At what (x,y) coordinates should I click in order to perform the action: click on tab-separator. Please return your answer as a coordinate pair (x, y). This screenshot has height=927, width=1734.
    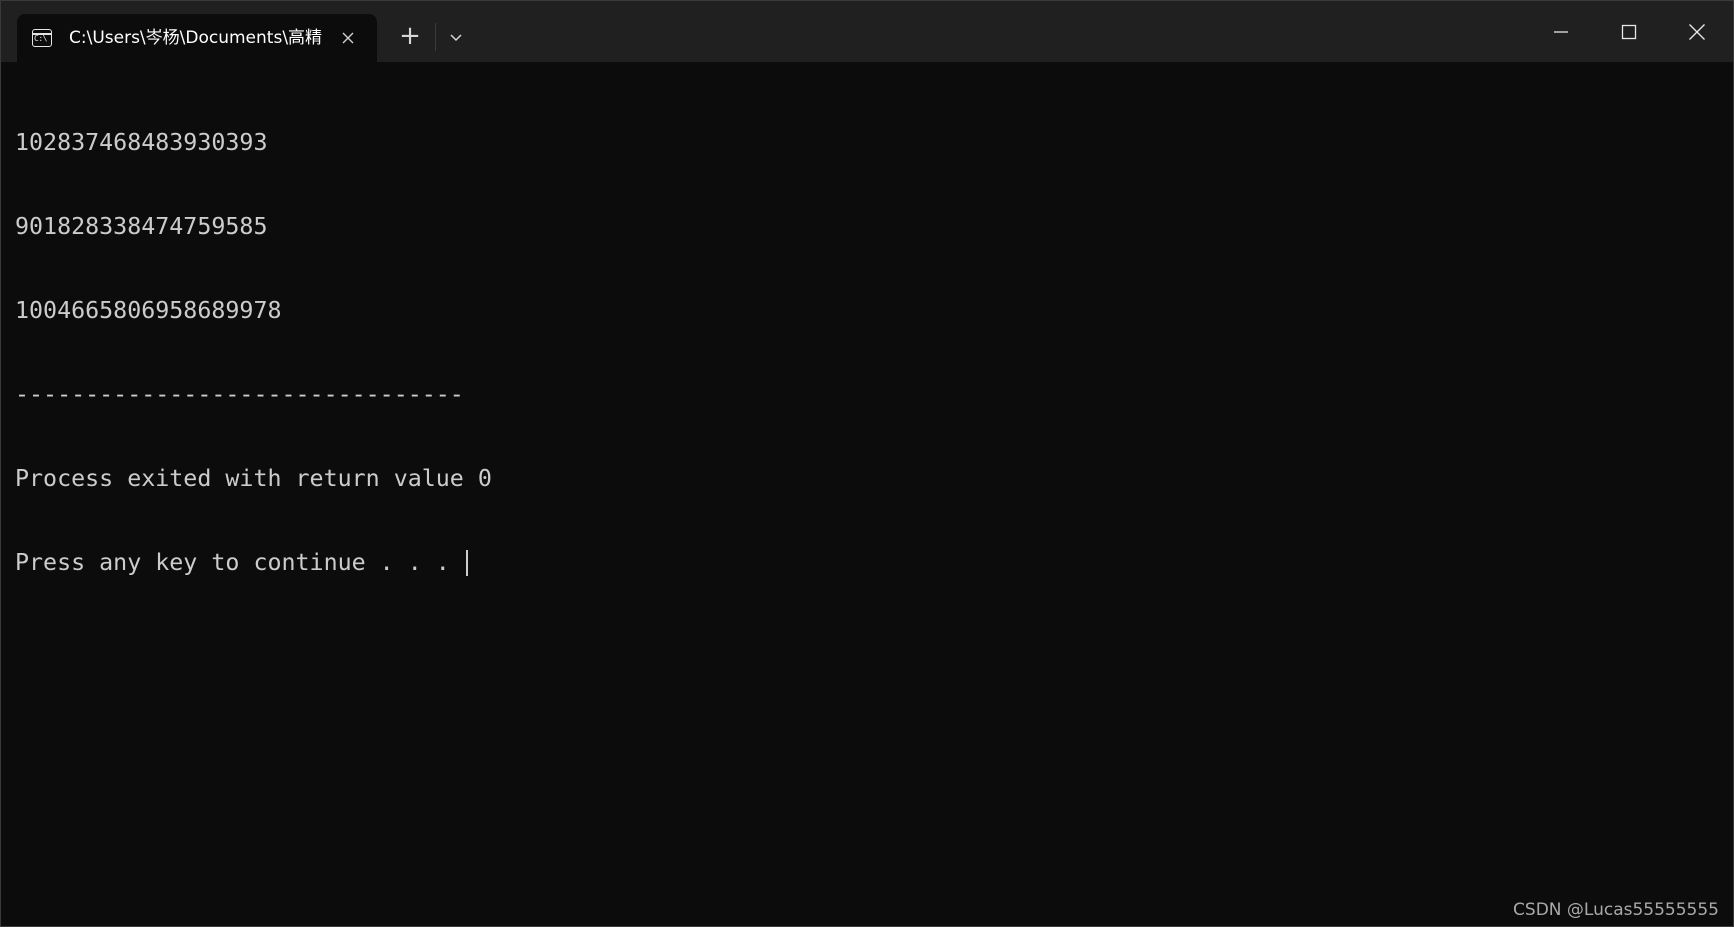
    Looking at the image, I should click on (435, 37).